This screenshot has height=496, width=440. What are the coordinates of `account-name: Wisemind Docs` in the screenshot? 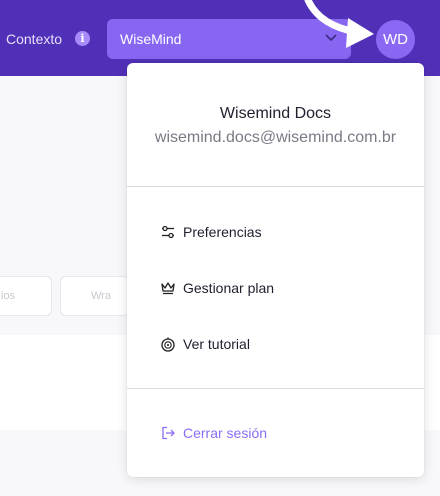 It's located at (275, 113).